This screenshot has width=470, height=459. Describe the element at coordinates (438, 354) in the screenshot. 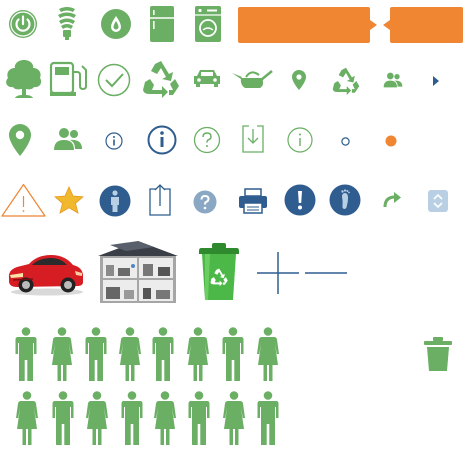

I see `trash-icon` at that location.